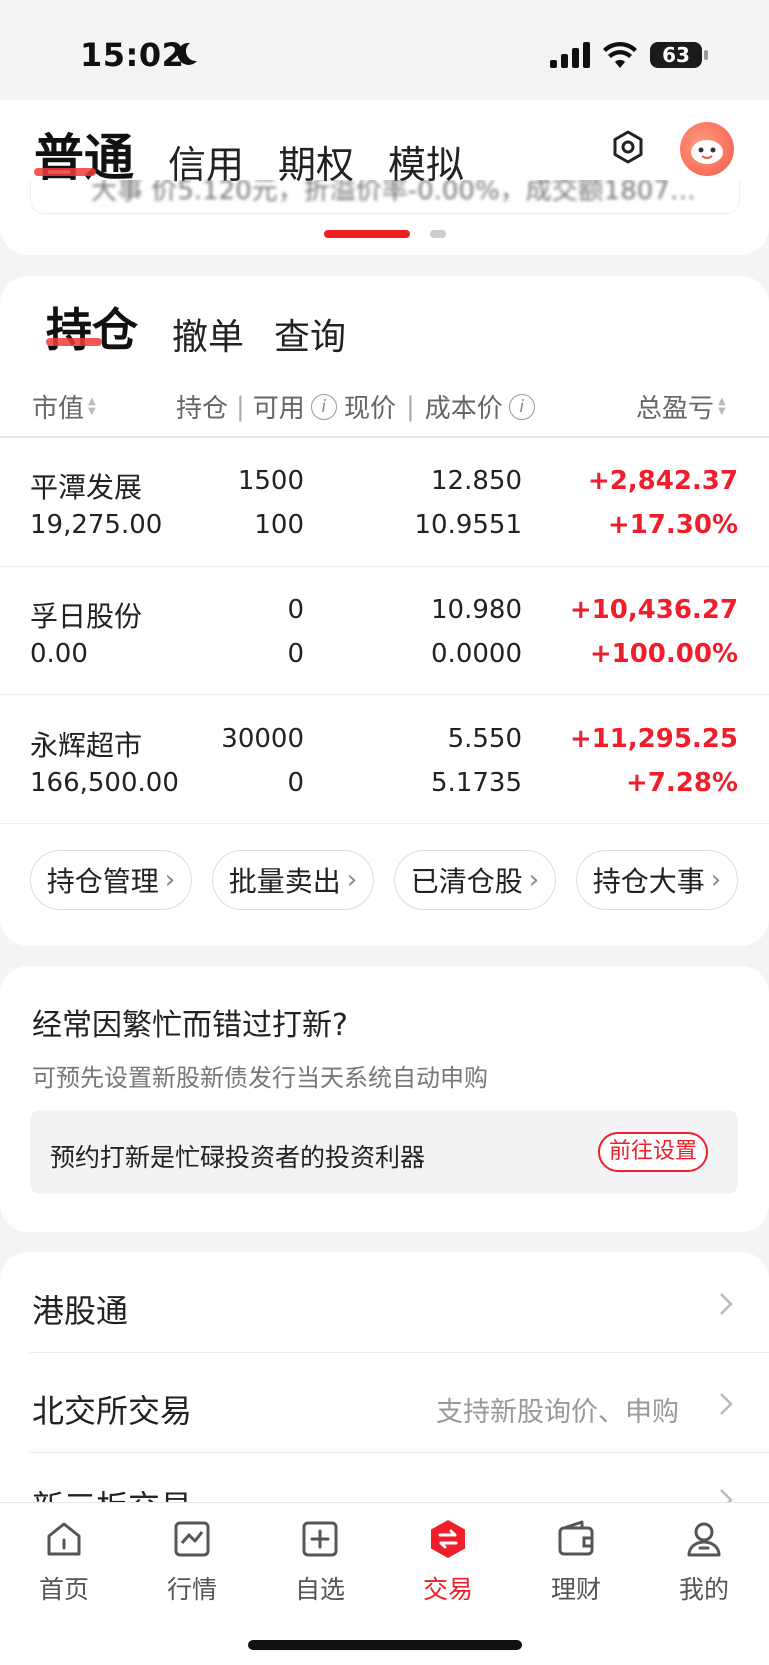  Describe the element at coordinates (576, 1562) in the screenshot. I see `nav-wealth: 理财` at that location.